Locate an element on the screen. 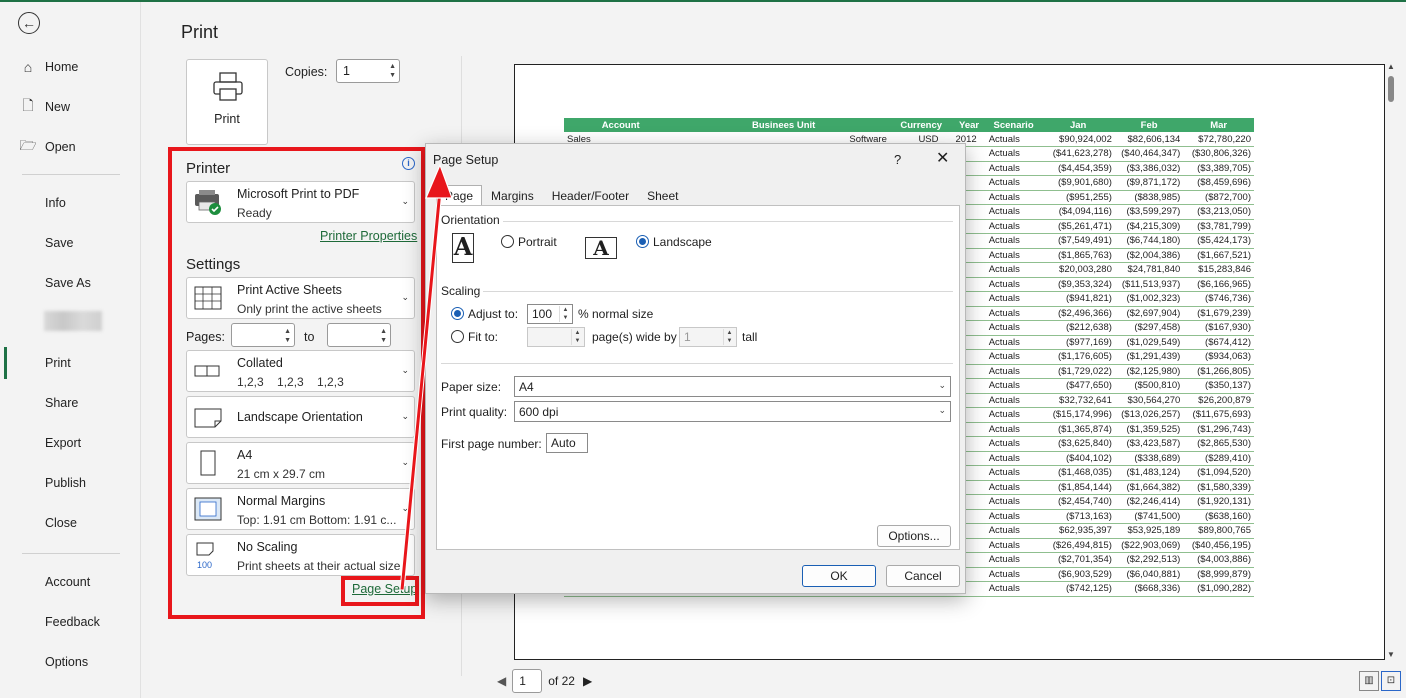 The height and width of the screenshot is (698, 1406). fit-to-radio is located at coordinates (457, 336).